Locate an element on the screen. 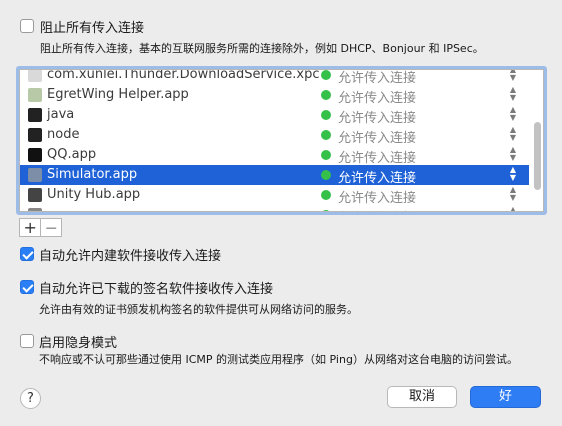  auto-allow-signed-checkbox is located at coordinates (27, 287).